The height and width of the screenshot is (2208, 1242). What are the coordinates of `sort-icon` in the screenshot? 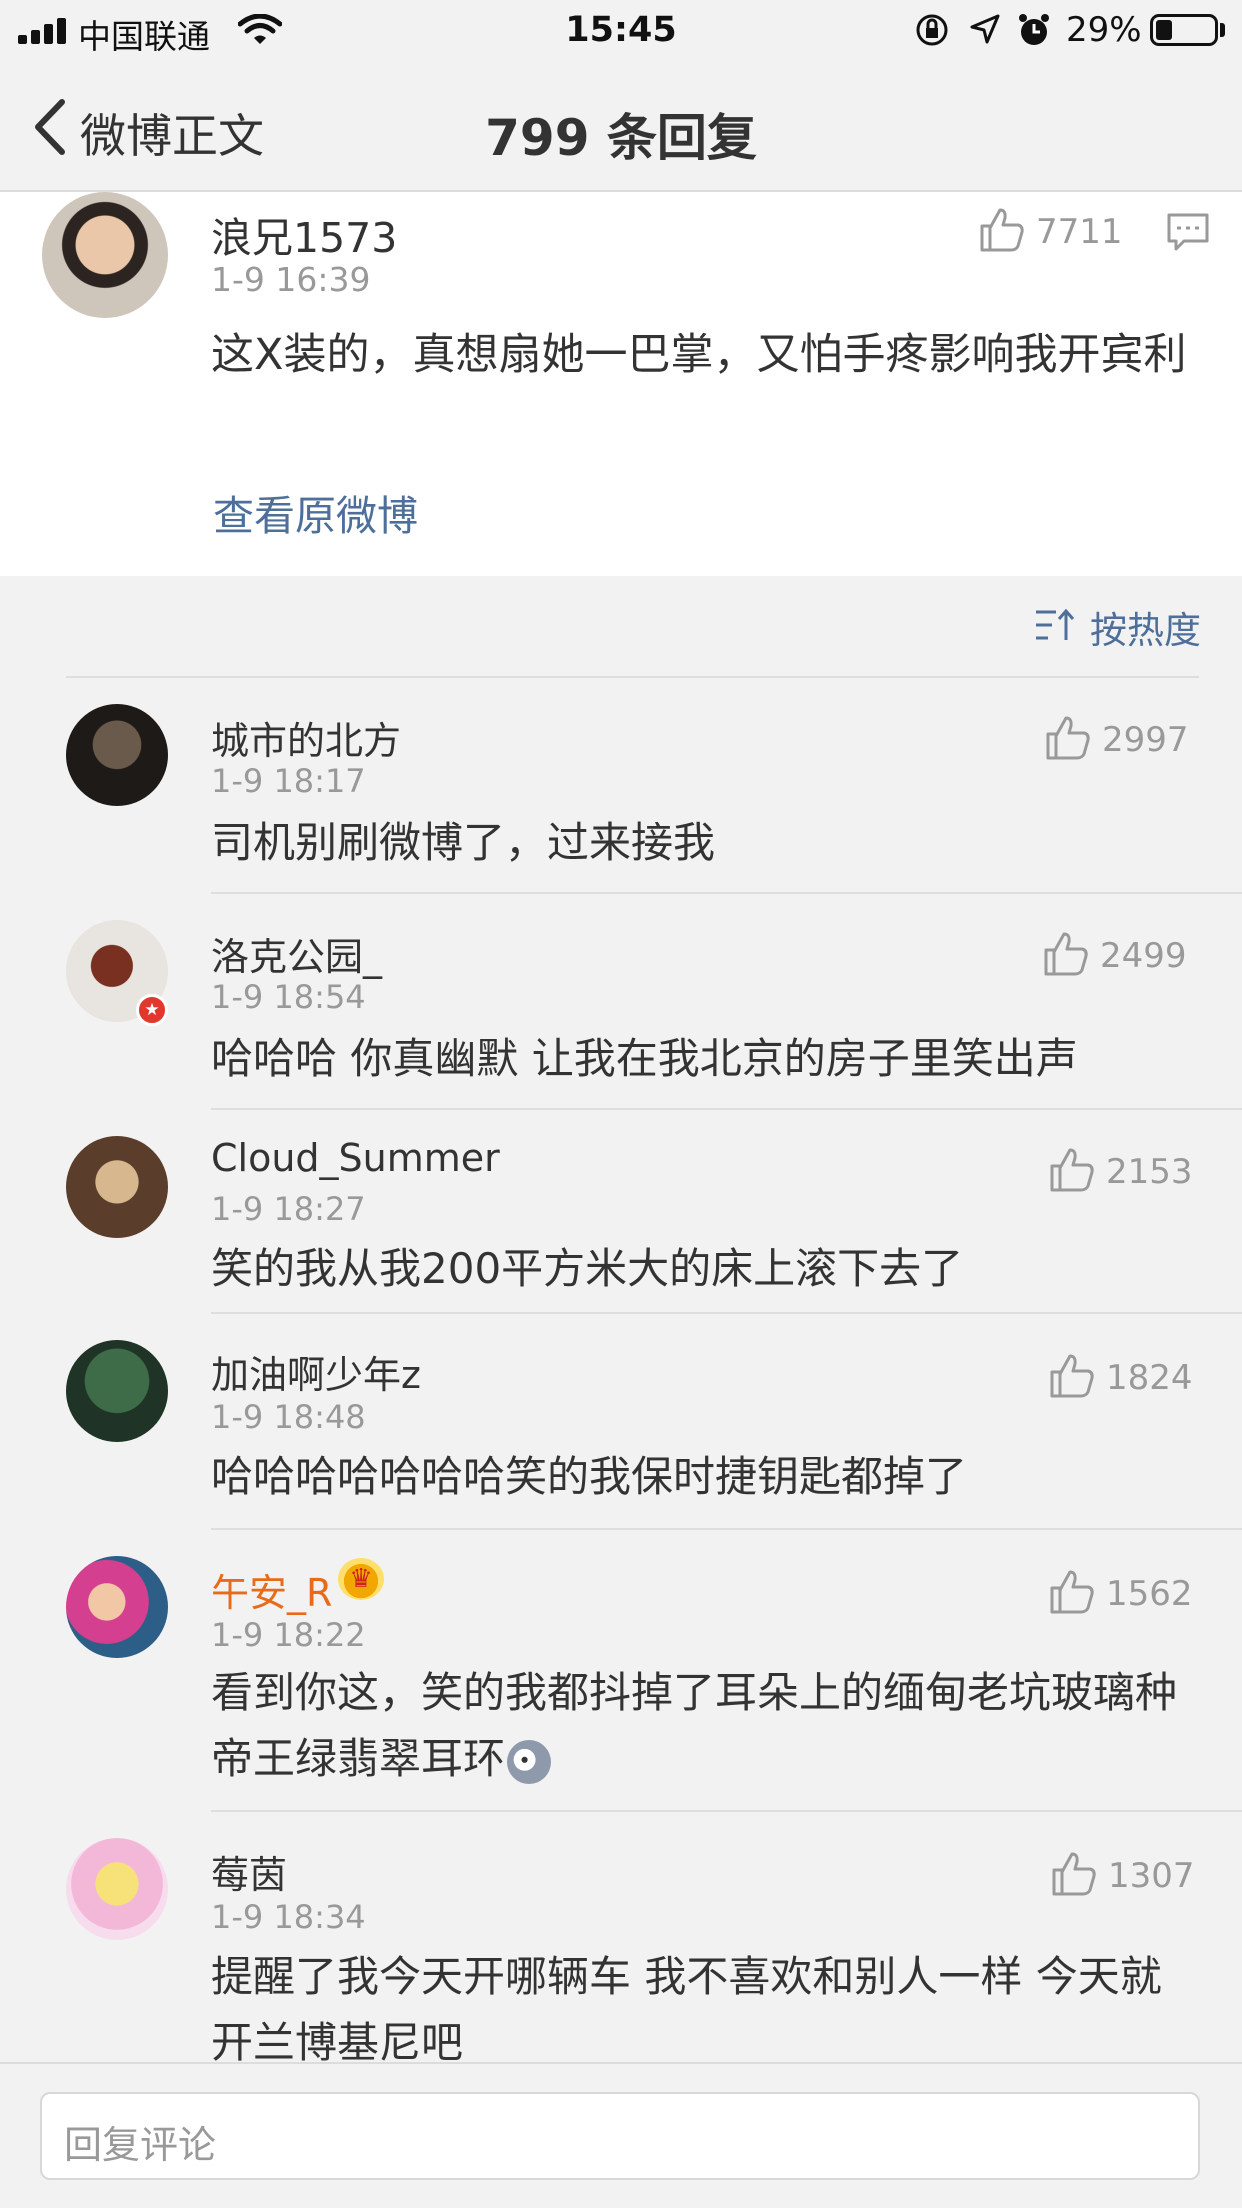 It's located at (1055, 624).